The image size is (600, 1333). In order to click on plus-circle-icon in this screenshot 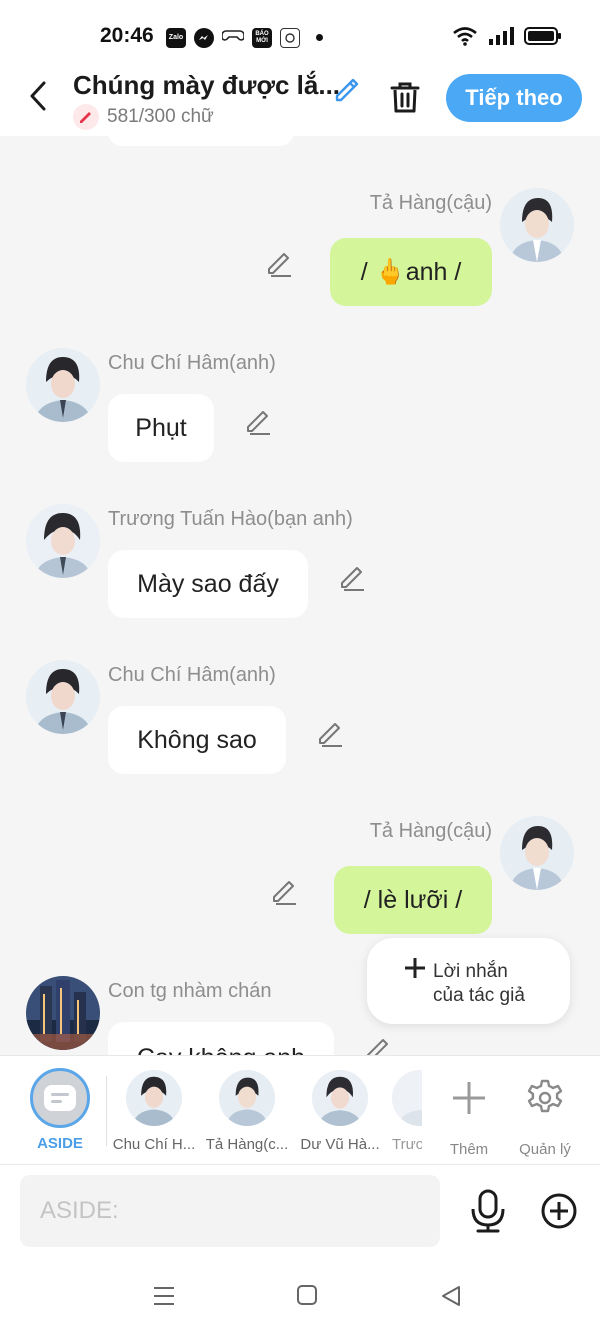, I will do `click(559, 1211)`.